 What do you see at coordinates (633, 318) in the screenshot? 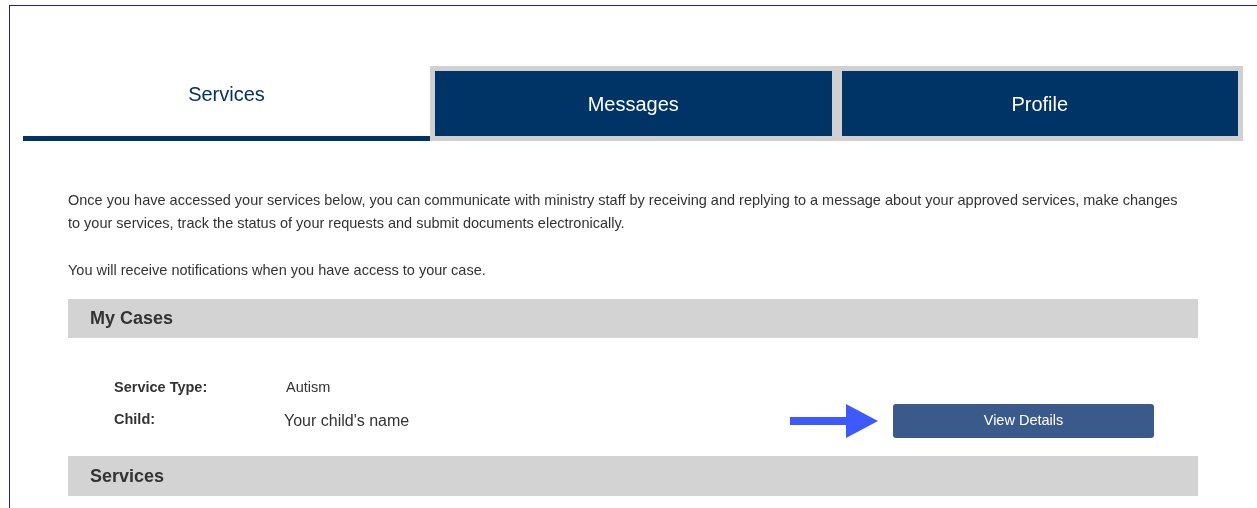
I see `section-header: My Cases` at bounding box center [633, 318].